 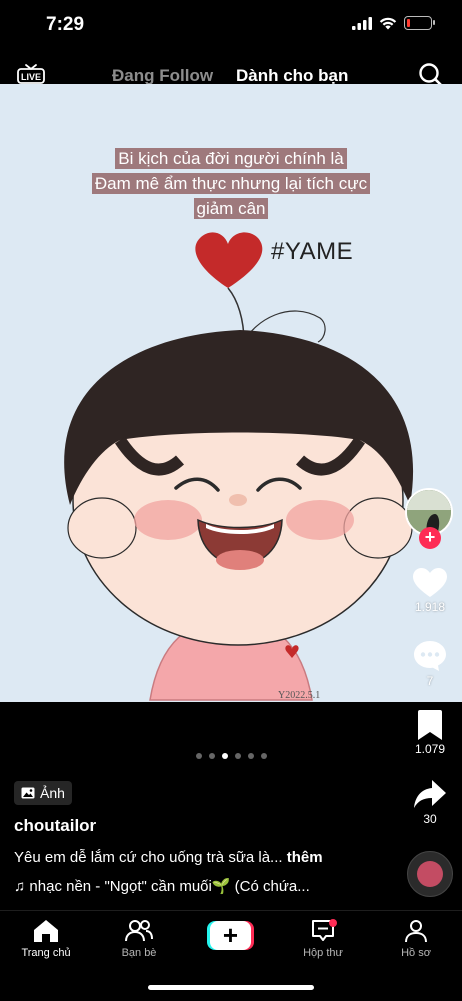 I want to click on status-icons, so click(x=393, y=23).